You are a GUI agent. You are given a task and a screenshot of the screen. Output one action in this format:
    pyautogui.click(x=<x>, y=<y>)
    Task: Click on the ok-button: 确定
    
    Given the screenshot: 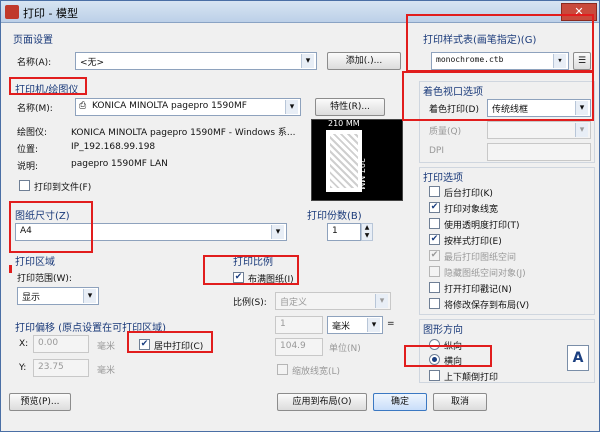 What is the action you would take?
    pyautogui.click(x=400, y=402)
    